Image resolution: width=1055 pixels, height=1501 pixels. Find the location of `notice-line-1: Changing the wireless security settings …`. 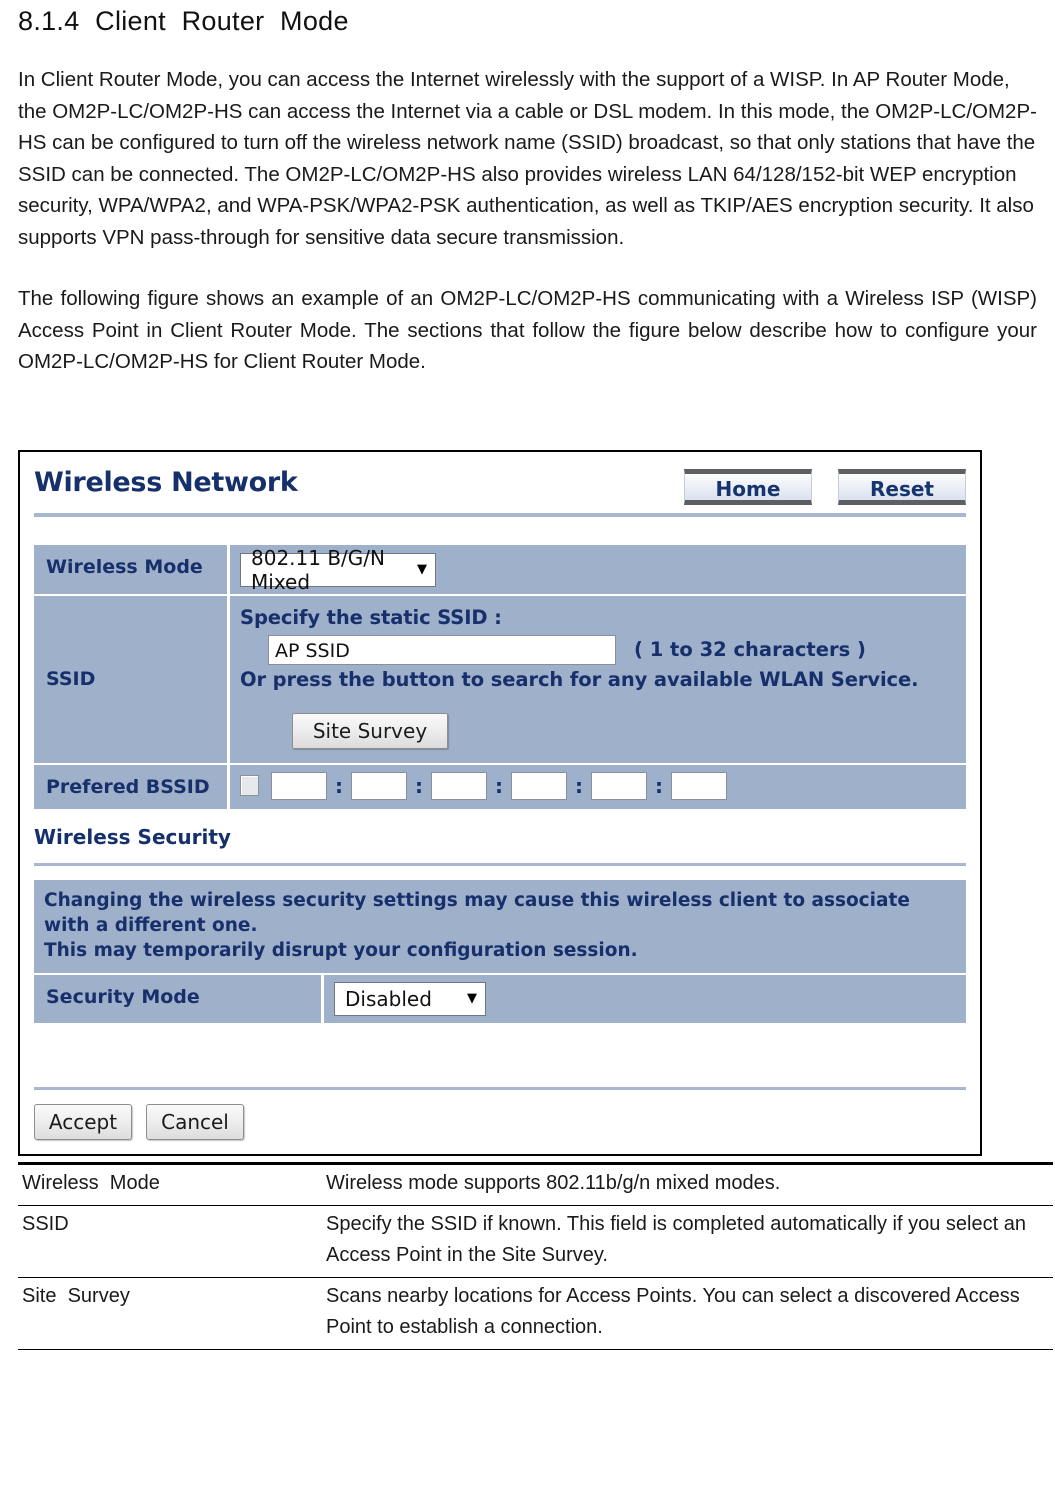

notice-line-1: Changing the wireless security settings … is located at coordinates (477, 912).